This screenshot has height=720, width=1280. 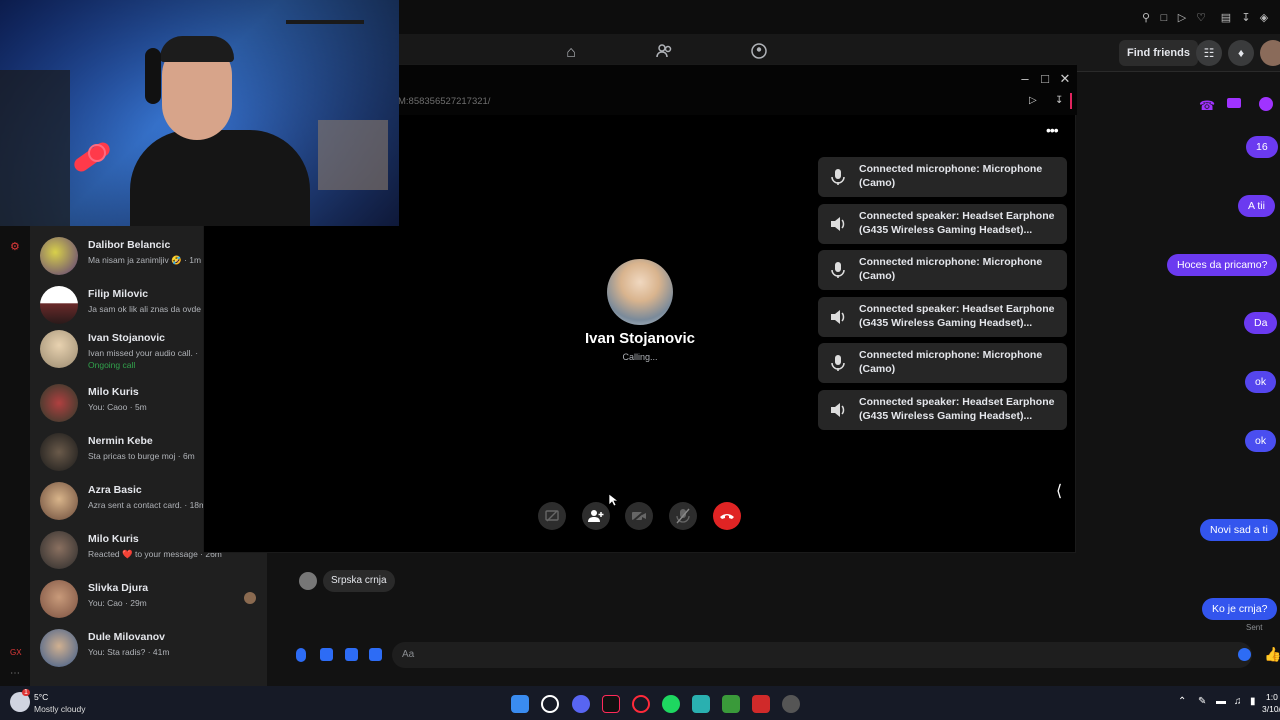 What do you see at coordinates (1272, 697) in the screenshot?
I see `clock-time: 1:0` at bounding box center [1272, 697].